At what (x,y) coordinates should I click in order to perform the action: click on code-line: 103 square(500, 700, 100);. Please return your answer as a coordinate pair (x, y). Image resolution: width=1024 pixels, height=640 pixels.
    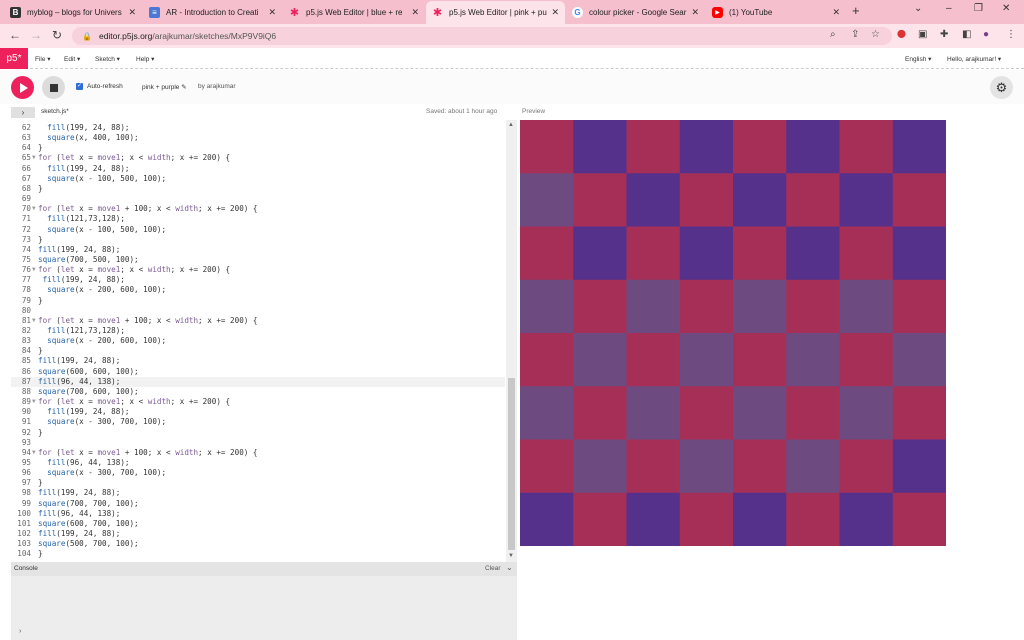
    Looking at the image, I should click on (258, 544).